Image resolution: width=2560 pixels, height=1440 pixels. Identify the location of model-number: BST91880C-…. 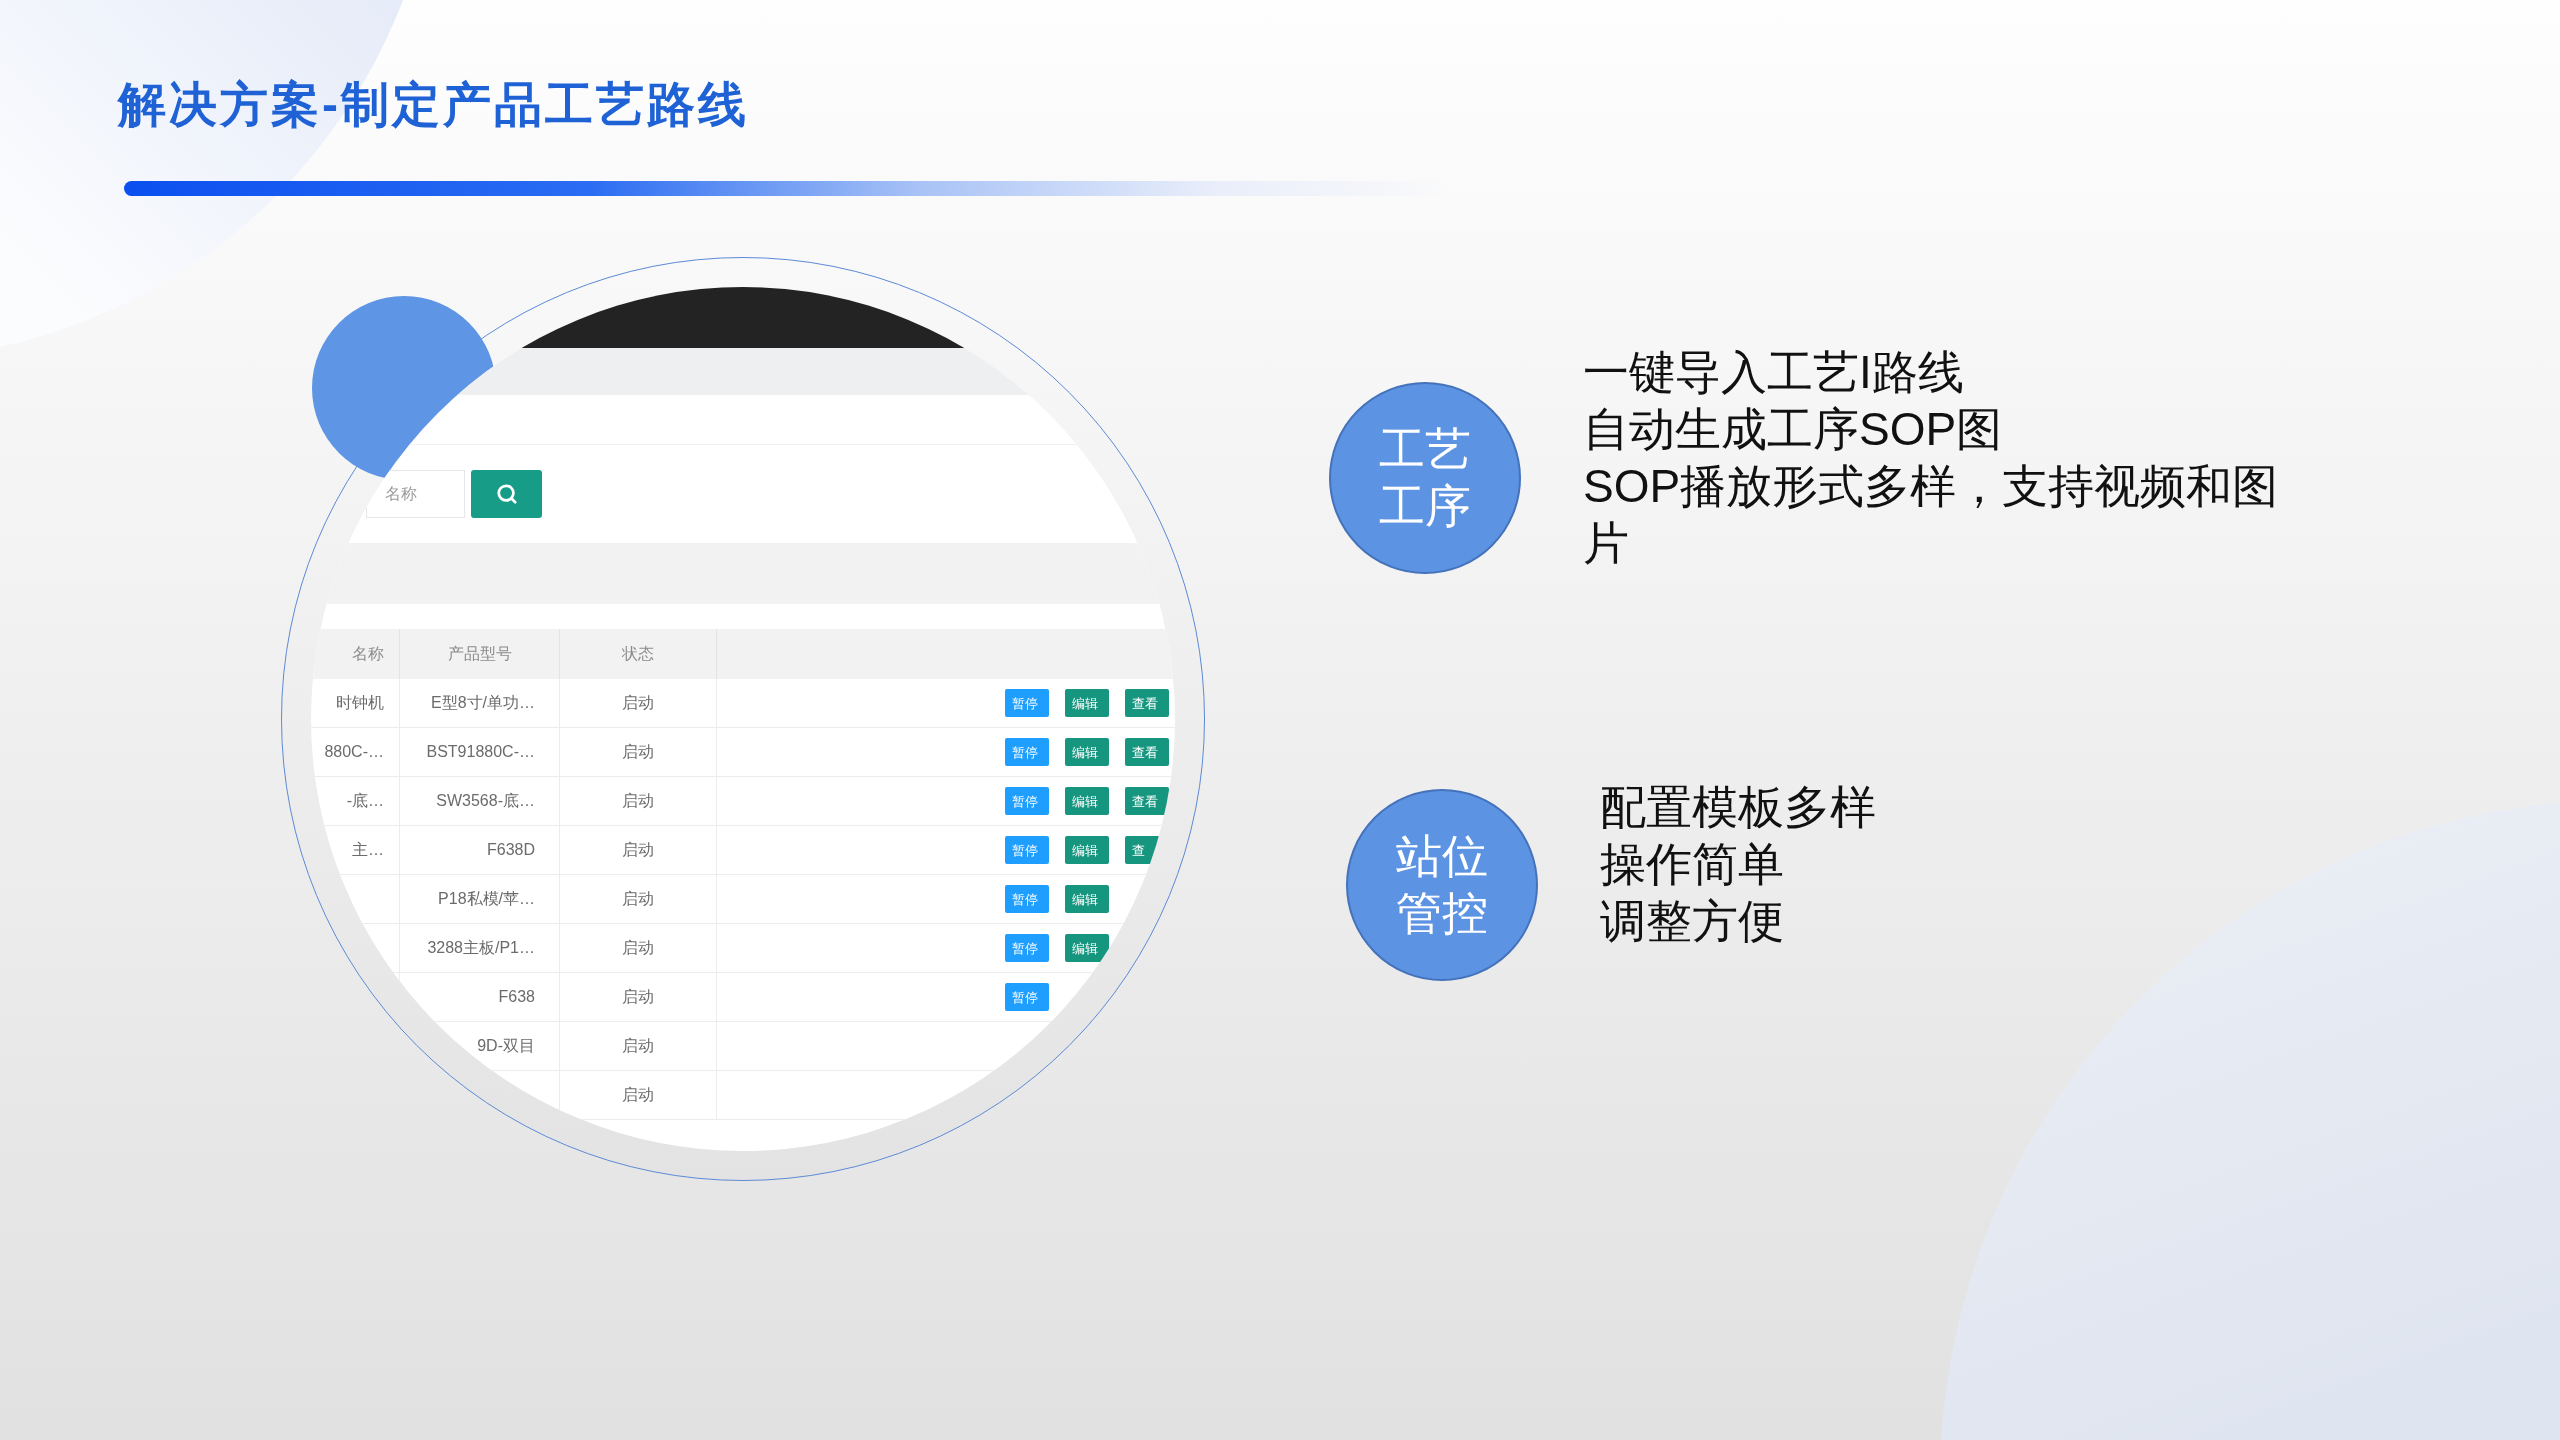
(480, 752).